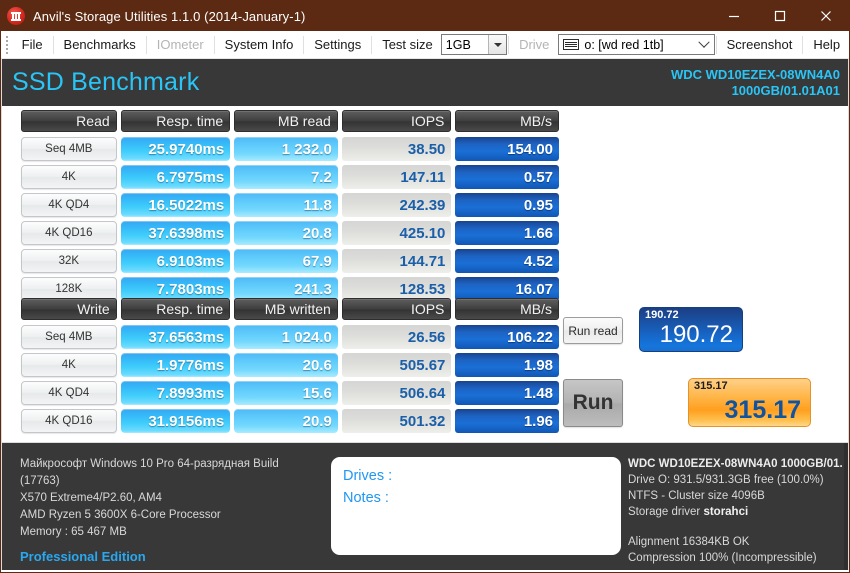 Image resolution: width=850 pixels, height=573 pixels. I want to click on drive-info-model: WDC WD10EZEX-08WN4A0 1000GB/01., so click(735, 464).